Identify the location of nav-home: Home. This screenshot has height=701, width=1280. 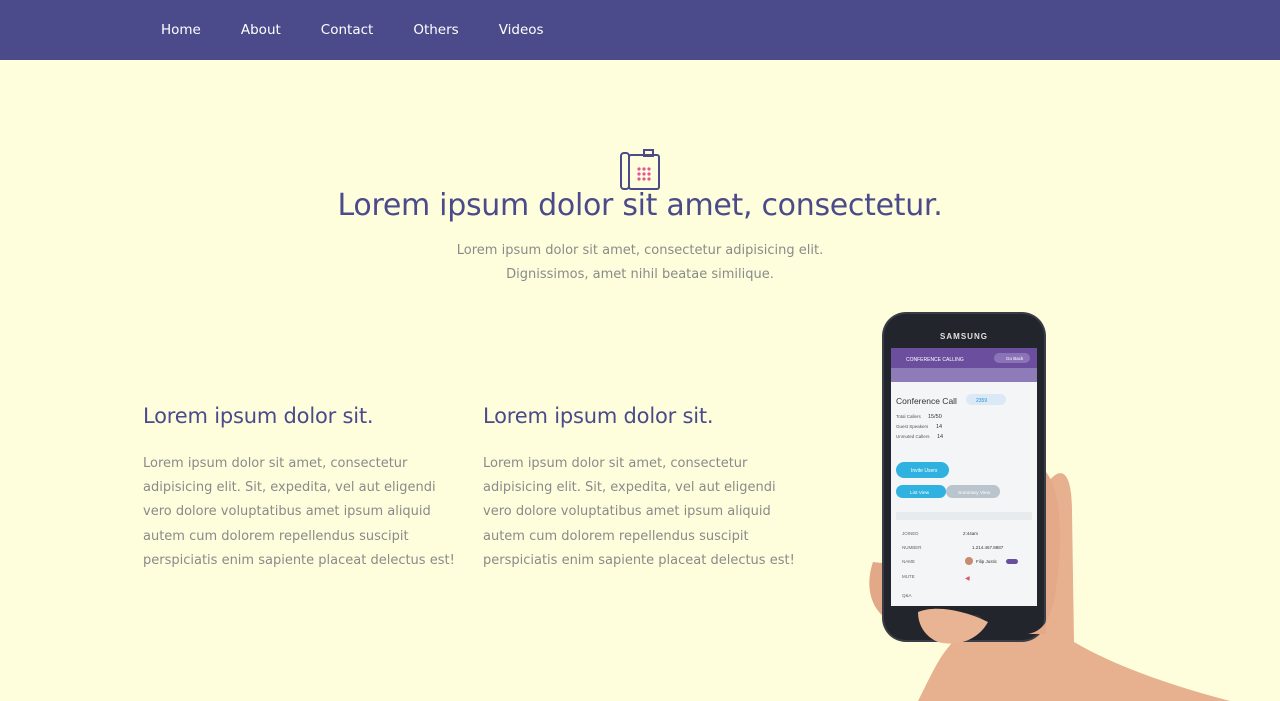
(181, 30).